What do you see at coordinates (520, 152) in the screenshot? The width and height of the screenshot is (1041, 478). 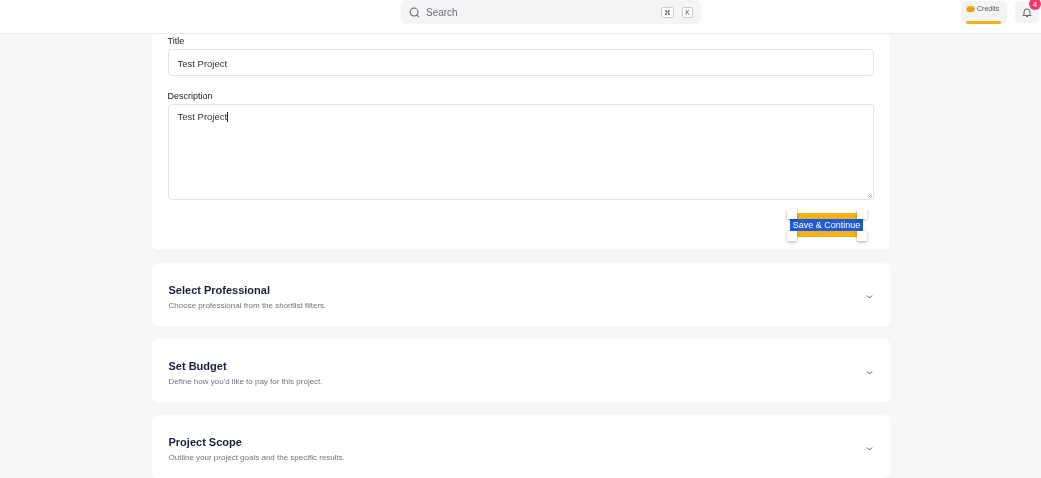 I see `description-field: Test Project` at bounding box center [520, 152].